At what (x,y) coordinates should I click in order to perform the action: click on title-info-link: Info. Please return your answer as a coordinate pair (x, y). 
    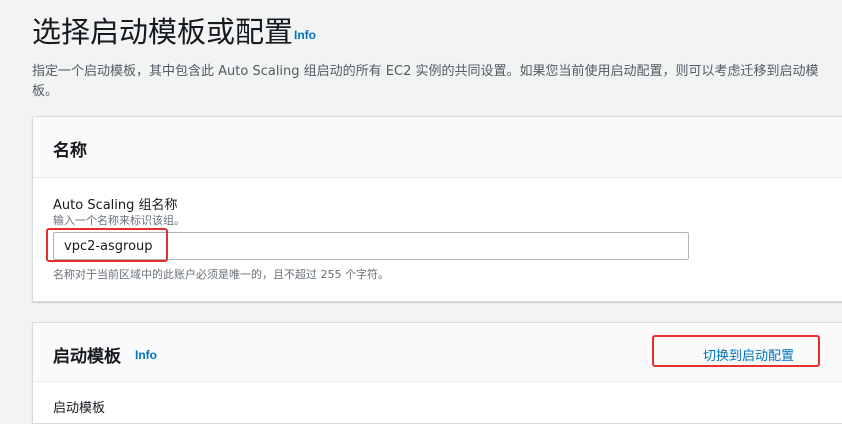
    Looking at the image, I should click on (305, 35).